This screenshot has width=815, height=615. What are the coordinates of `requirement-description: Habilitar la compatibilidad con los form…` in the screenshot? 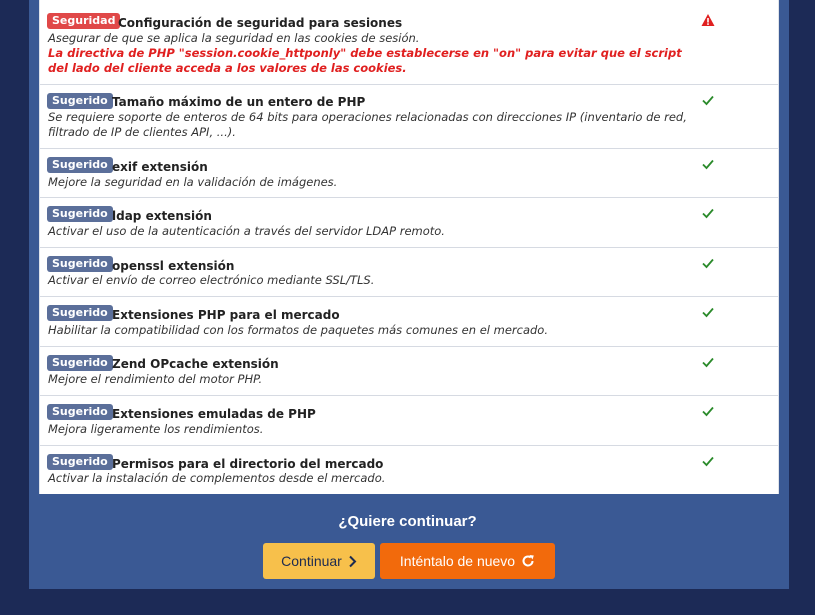 It's located at (298, 330).